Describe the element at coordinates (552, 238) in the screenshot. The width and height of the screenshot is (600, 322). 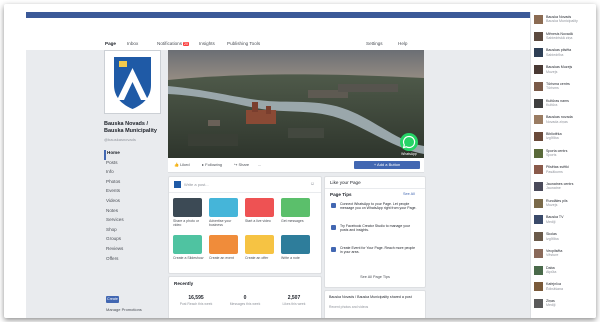
I see `right-column-subtitle: Izglītība` at that location.